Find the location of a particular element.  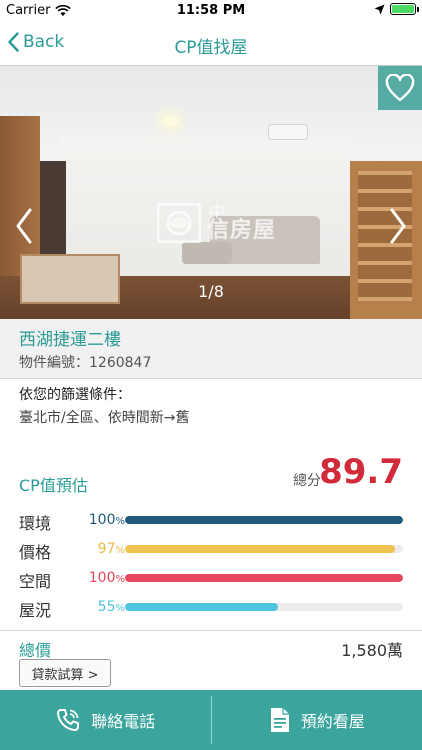

book-viewing-label: 預約看屋 is located at coordinates (332, 721).